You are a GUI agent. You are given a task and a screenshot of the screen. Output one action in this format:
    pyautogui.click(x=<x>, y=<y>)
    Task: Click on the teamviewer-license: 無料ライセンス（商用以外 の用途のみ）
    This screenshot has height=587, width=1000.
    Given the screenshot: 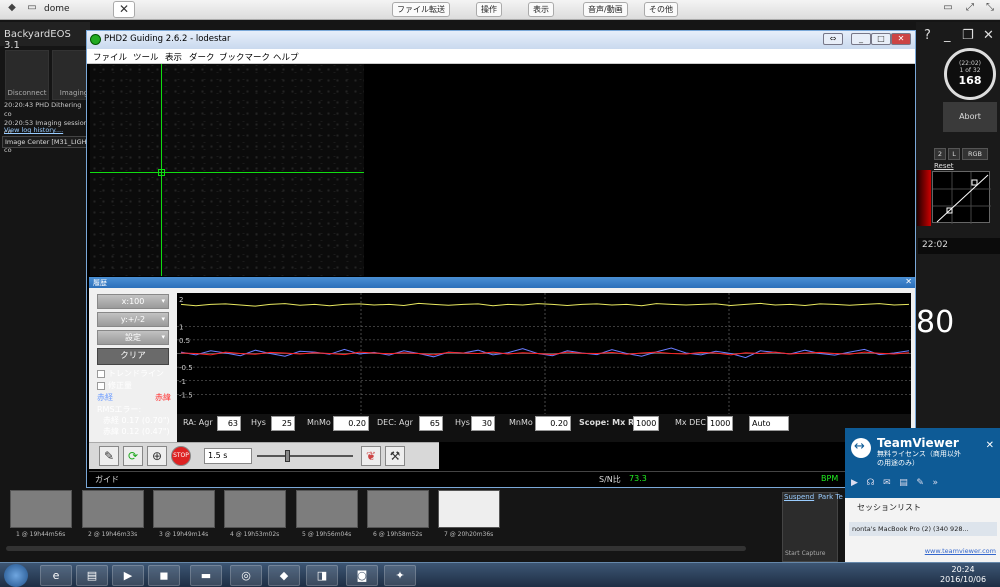 What is the action you would take?
    pyautogui.click(x=919, y=459)
    